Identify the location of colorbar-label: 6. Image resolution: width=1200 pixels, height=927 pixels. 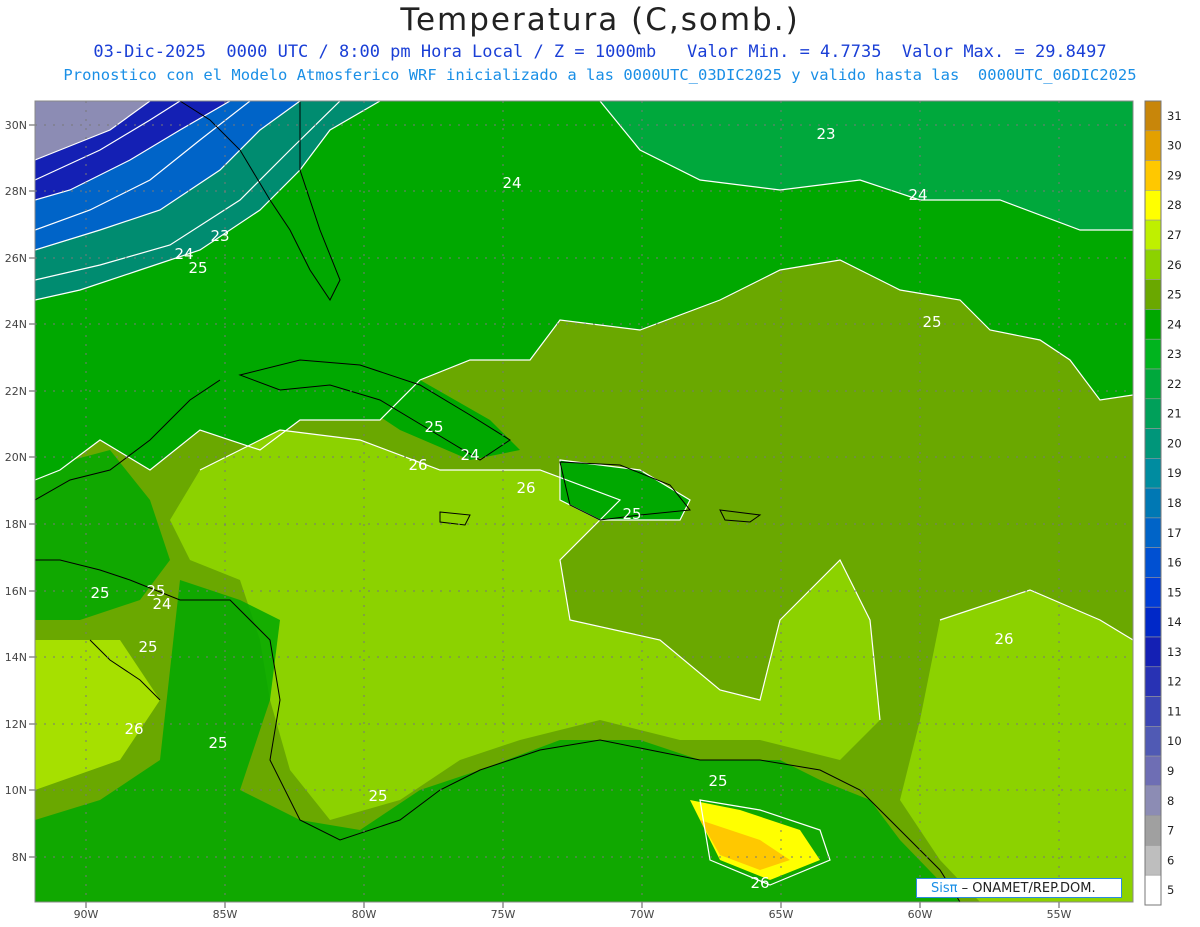
(1170, 860).